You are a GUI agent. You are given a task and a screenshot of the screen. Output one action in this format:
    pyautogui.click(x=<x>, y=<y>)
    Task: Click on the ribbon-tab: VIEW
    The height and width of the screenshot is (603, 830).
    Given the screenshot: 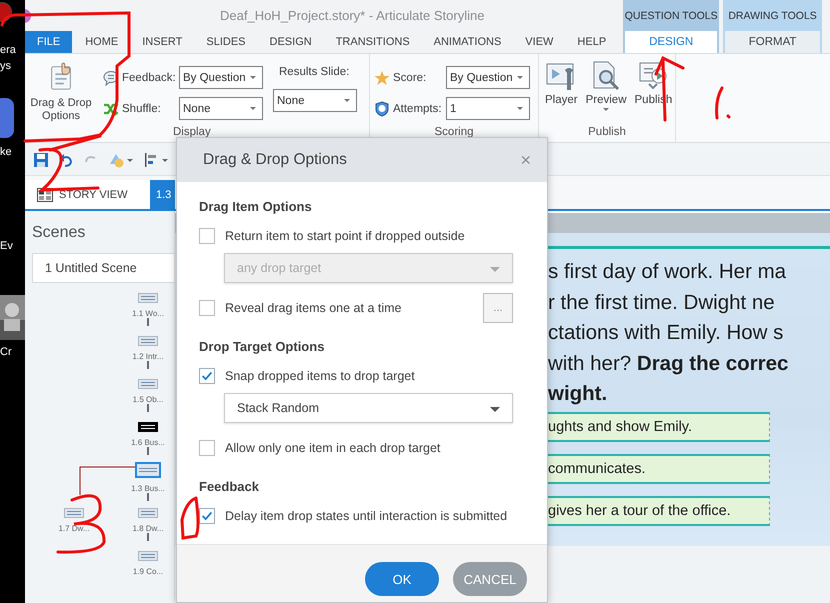 What is the action you would take?
    pyautogui.click(x=539, y=42)
    